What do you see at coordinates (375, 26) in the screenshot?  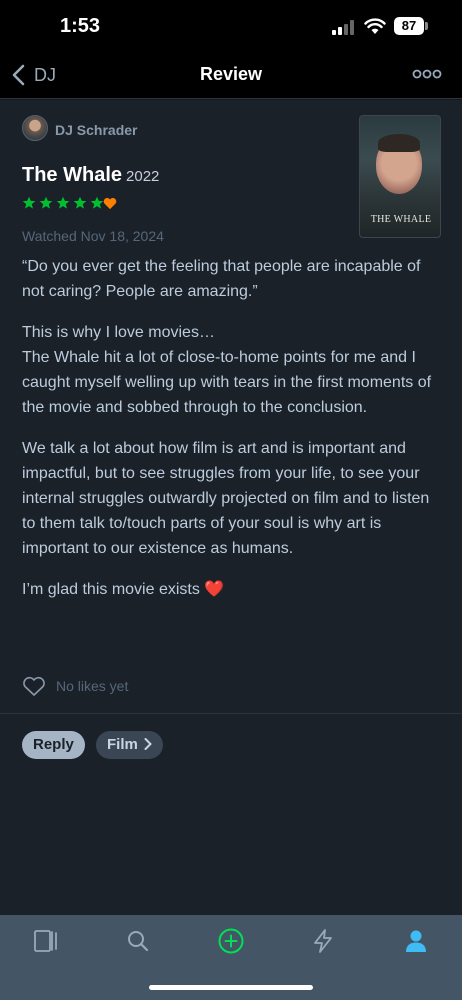 I see `wifi-icon` at bounding box center [375, 26].